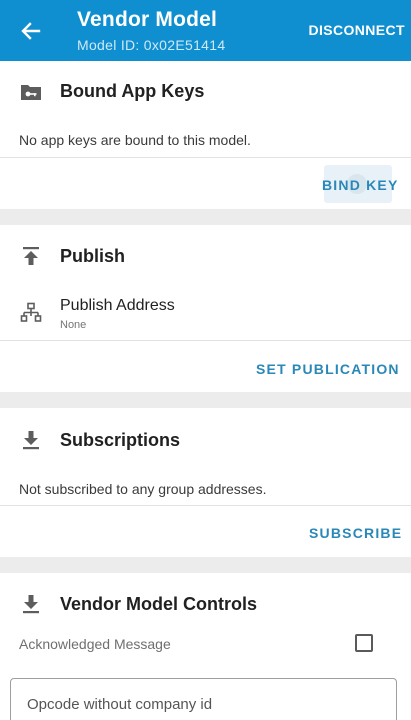 Image resolution: width=411 pixels, height=720 pixels. Describe the element at coordinates (356, 30) in the screenshot. I see `disconnect-button: DISCONNECT` at that location.